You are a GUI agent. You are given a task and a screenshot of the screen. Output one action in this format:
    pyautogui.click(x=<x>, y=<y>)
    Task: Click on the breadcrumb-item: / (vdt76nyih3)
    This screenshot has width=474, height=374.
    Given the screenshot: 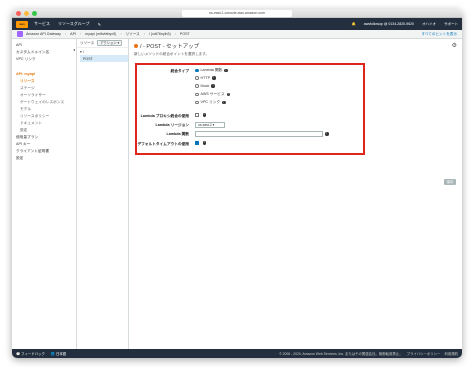 What is the action you would take?
    pyautogui.click(x=160, y=34)
    